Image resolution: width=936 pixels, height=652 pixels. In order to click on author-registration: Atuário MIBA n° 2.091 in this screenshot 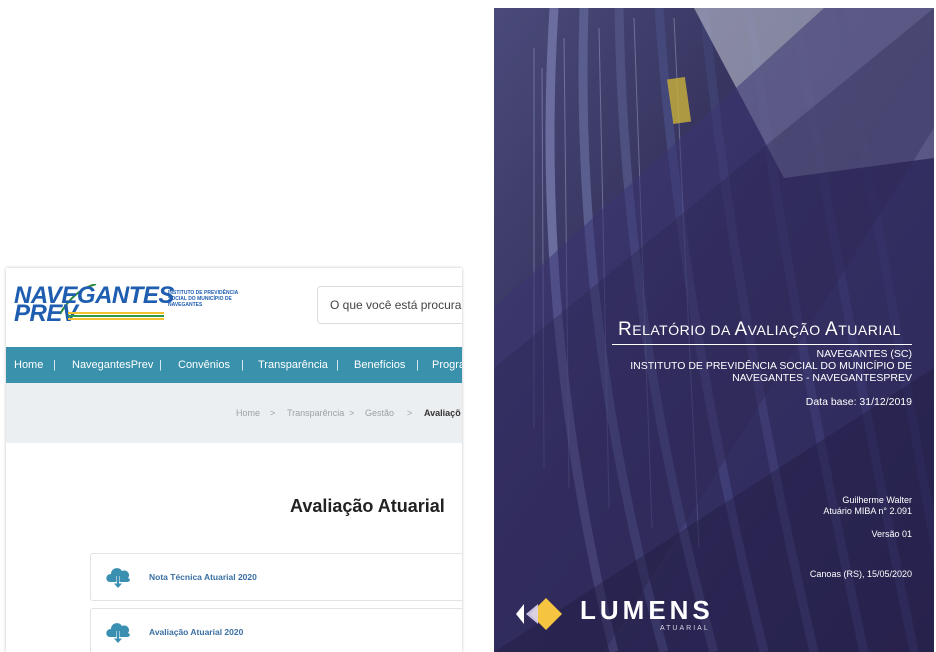, I will do `click(867, 511)`.